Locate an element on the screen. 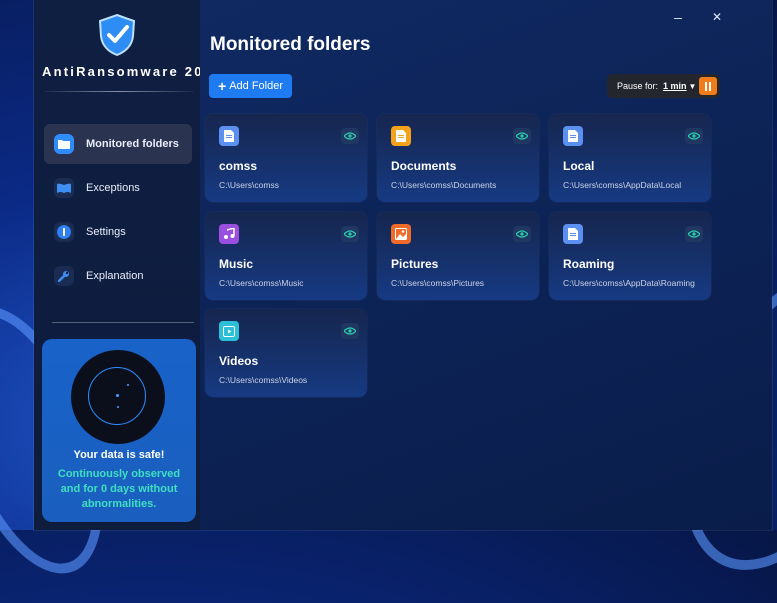  radar-icon is located at coordinates (118, 397).